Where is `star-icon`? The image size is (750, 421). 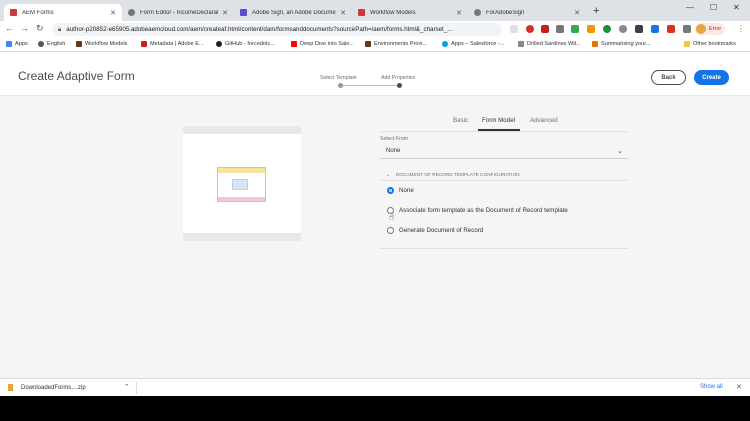 star-icon is located at coordinates (514, 29).